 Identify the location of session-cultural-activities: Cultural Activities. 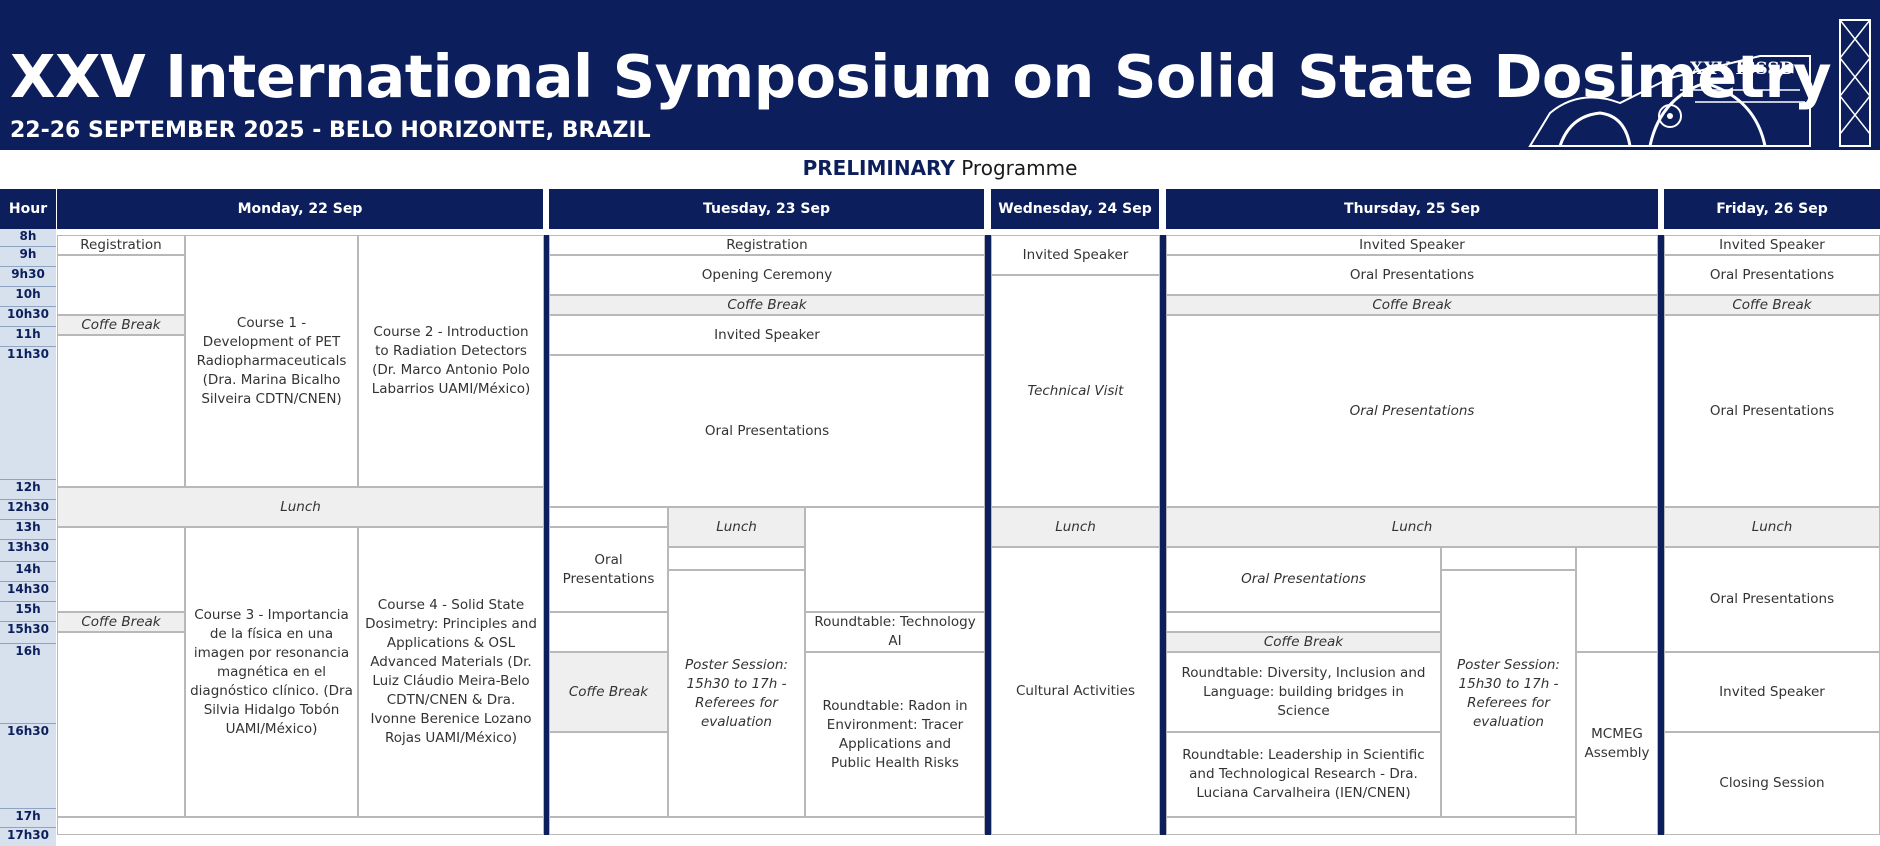
(1075, 691).